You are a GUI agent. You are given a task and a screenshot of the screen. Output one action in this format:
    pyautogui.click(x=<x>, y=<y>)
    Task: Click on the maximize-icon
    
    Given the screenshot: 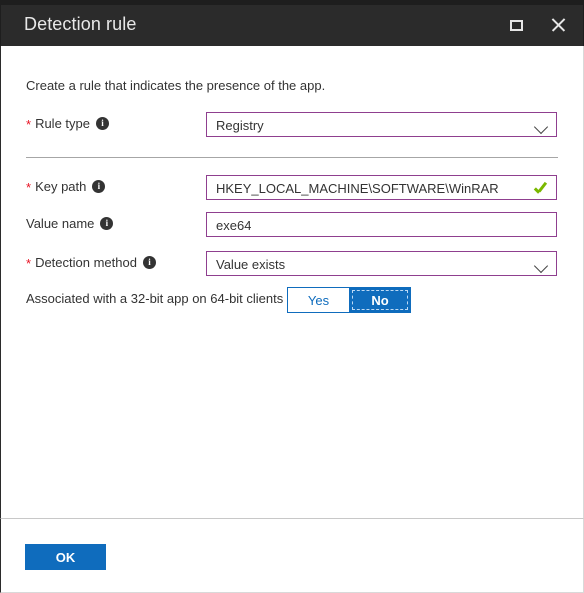 What is the action you would take?
    pyautogui.click(x=516, y=25)
    